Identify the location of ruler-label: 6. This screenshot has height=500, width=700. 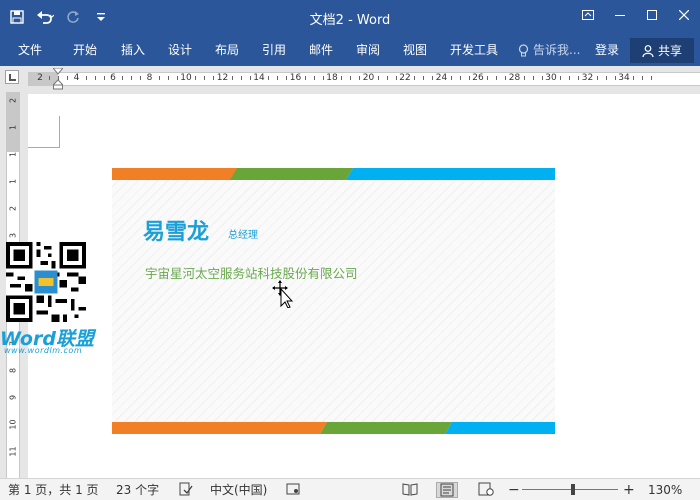
(113, 78).